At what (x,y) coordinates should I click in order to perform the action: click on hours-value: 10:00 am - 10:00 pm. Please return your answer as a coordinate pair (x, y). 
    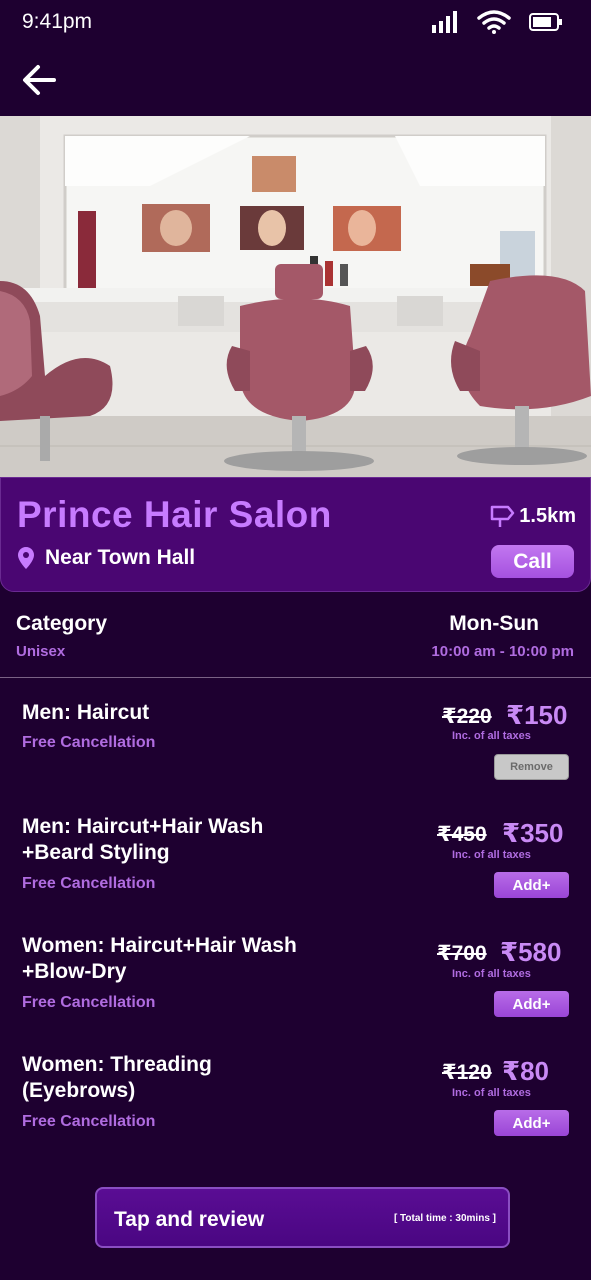
    Looking at the image, I should click on (502, 651).